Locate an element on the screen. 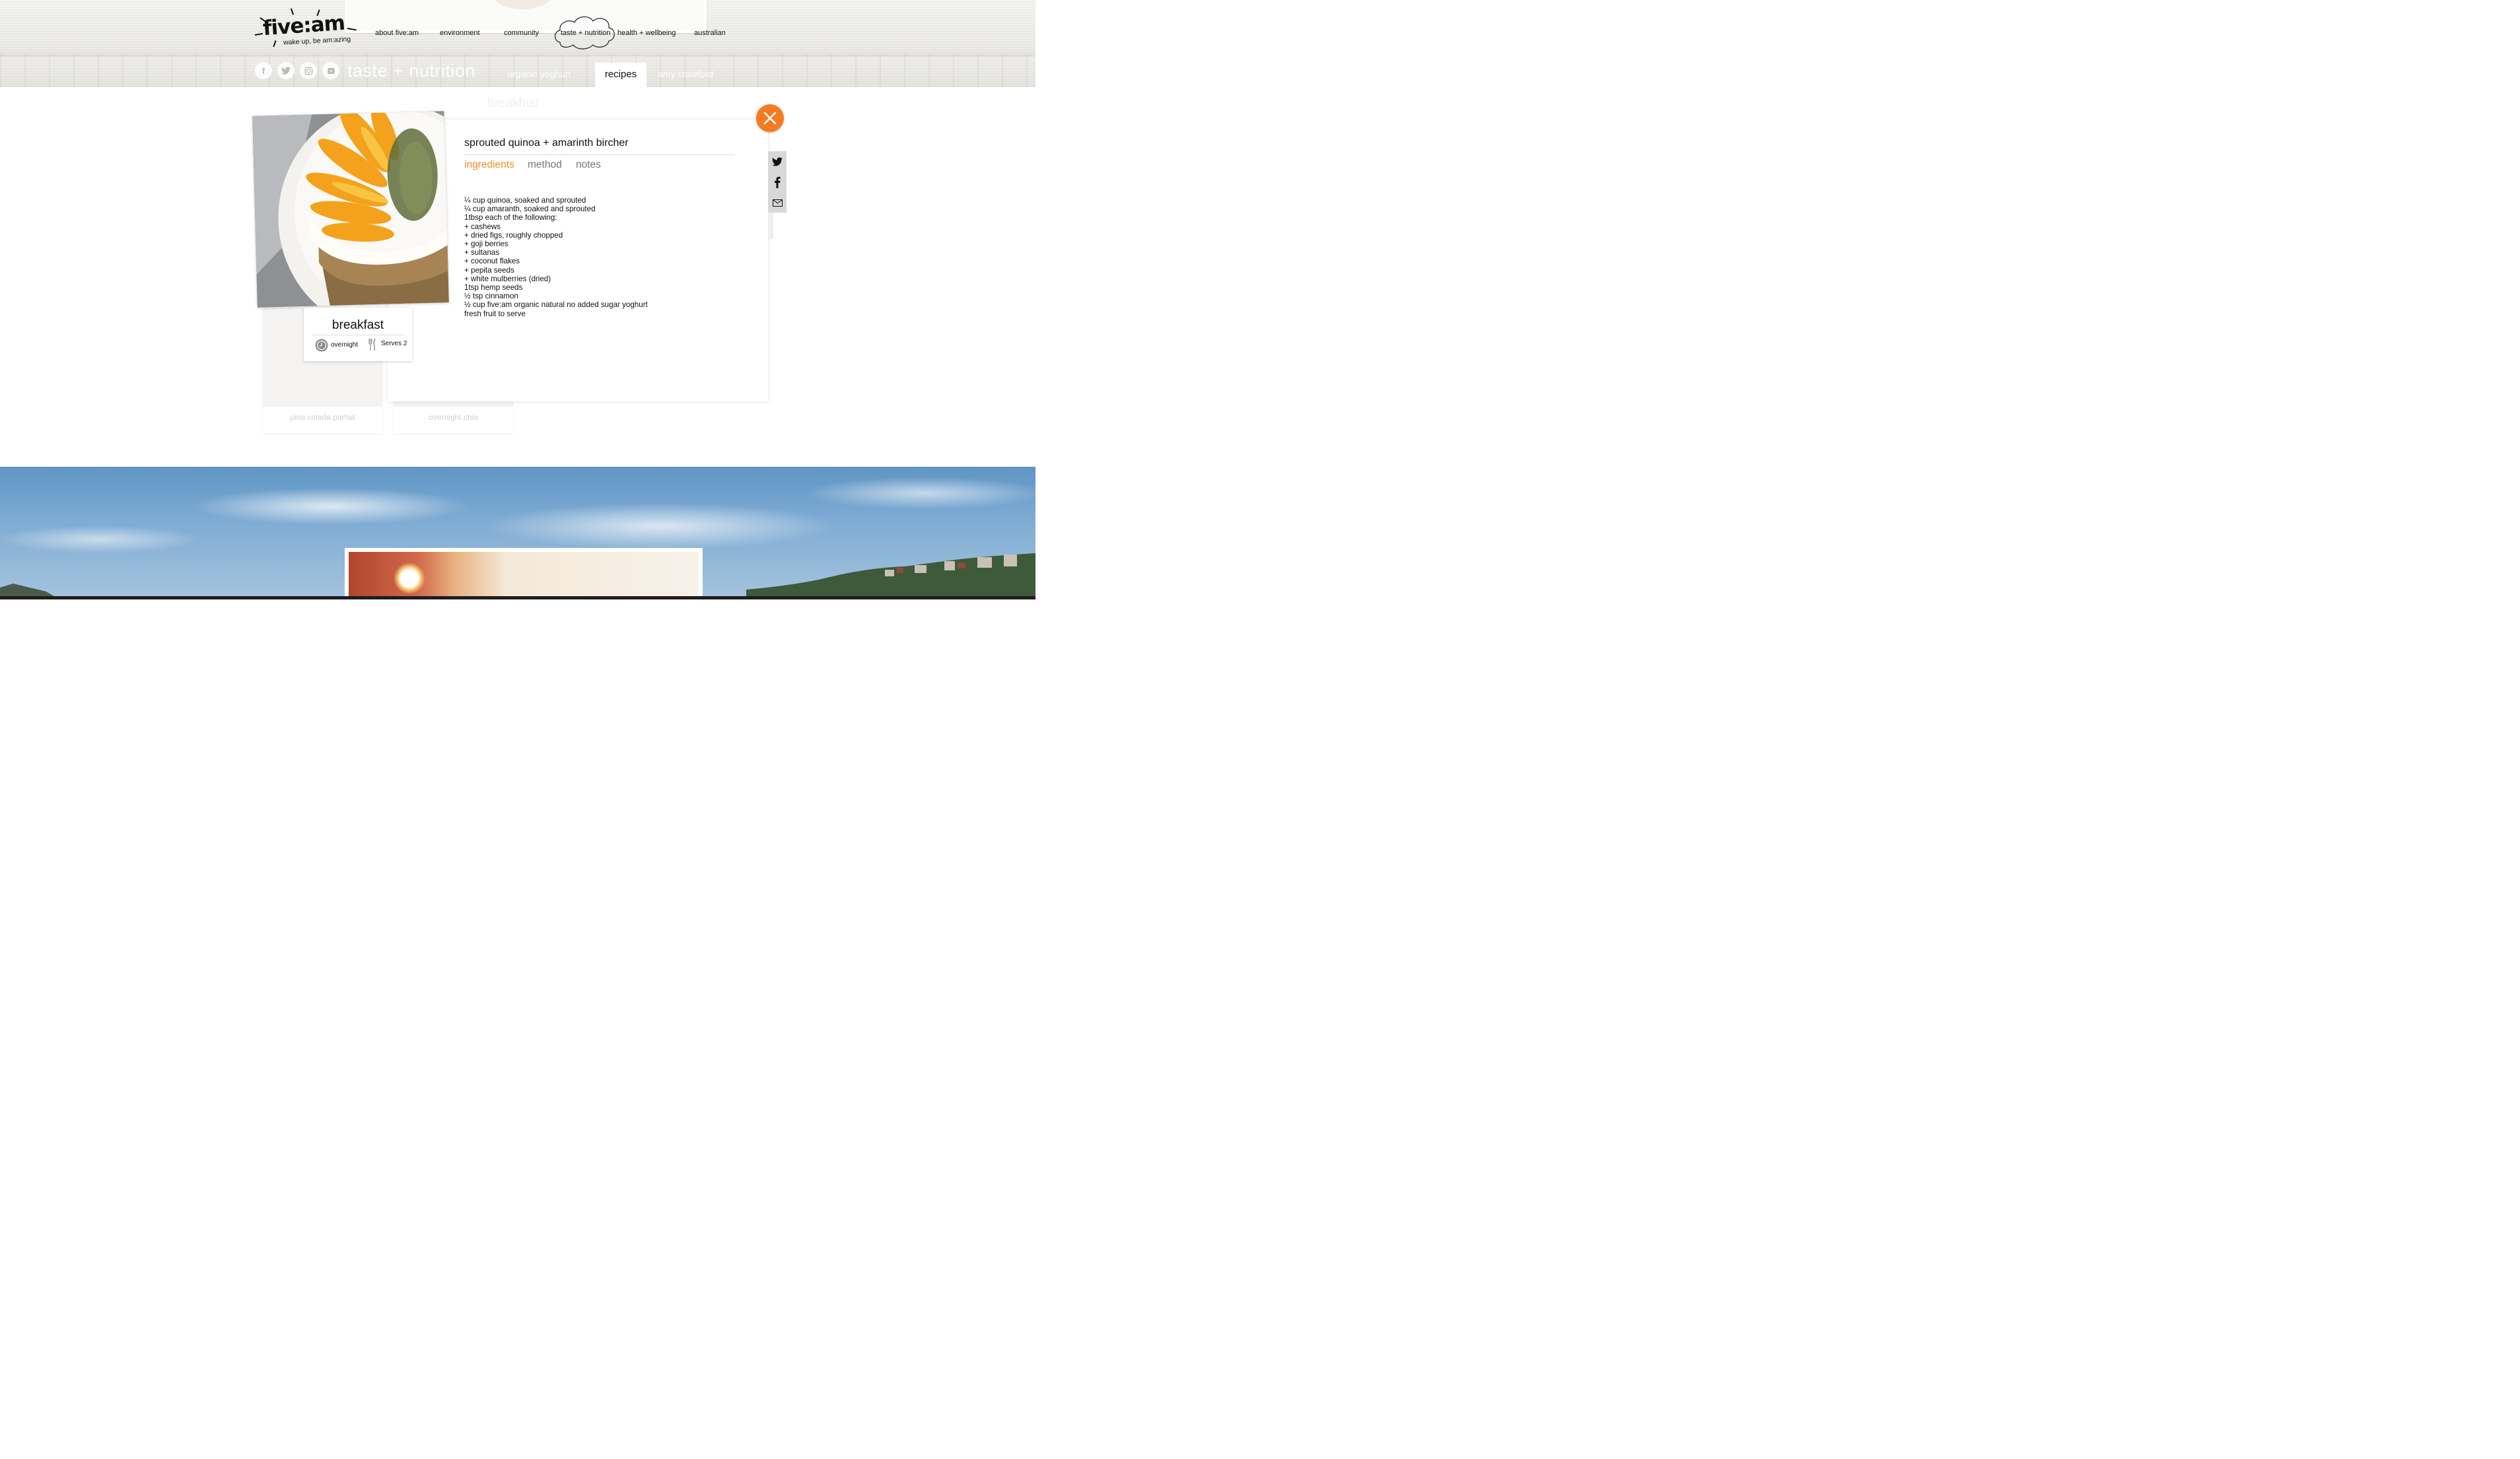 The height and width of the screenshot is (1459, 2520). share-bar is located at coordinates (777, 182).